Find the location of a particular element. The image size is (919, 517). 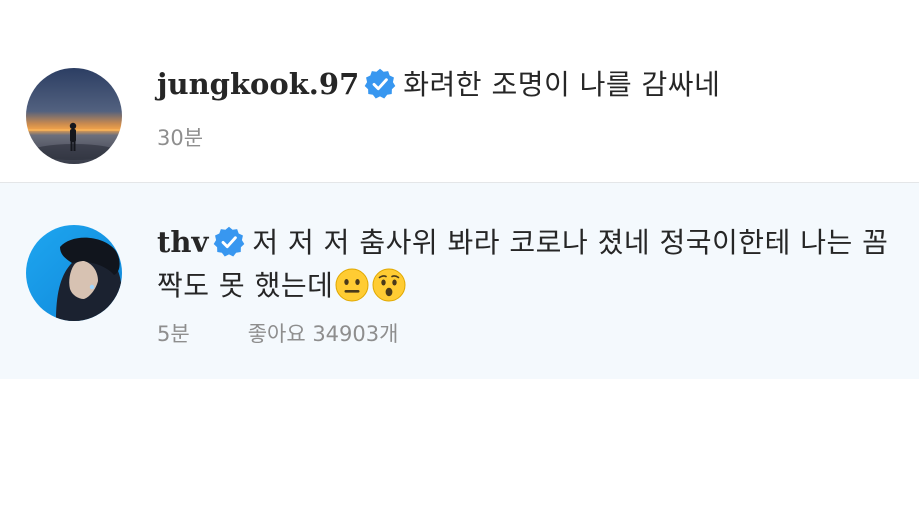

like-count: 좋아요 34903개 is located at coordinates (323, 334).